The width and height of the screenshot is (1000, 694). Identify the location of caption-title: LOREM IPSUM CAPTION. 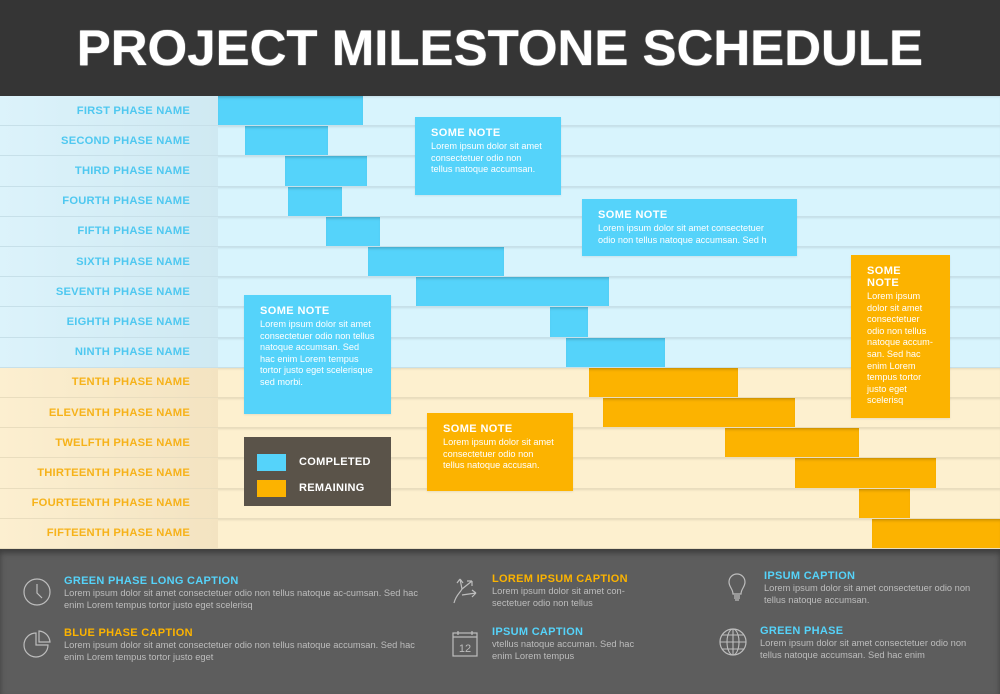
(560, 579).